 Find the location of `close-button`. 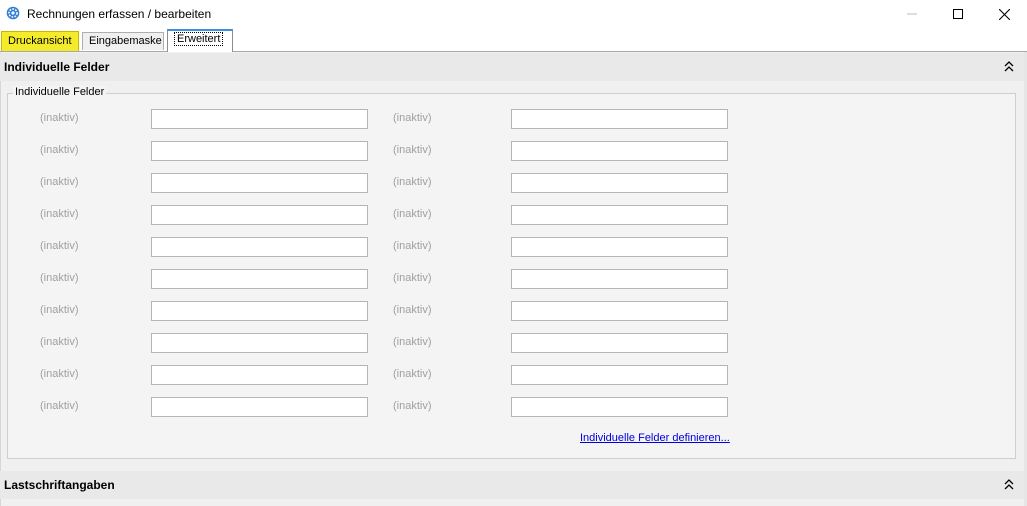

close-button is located at coordinates (1004, 14).